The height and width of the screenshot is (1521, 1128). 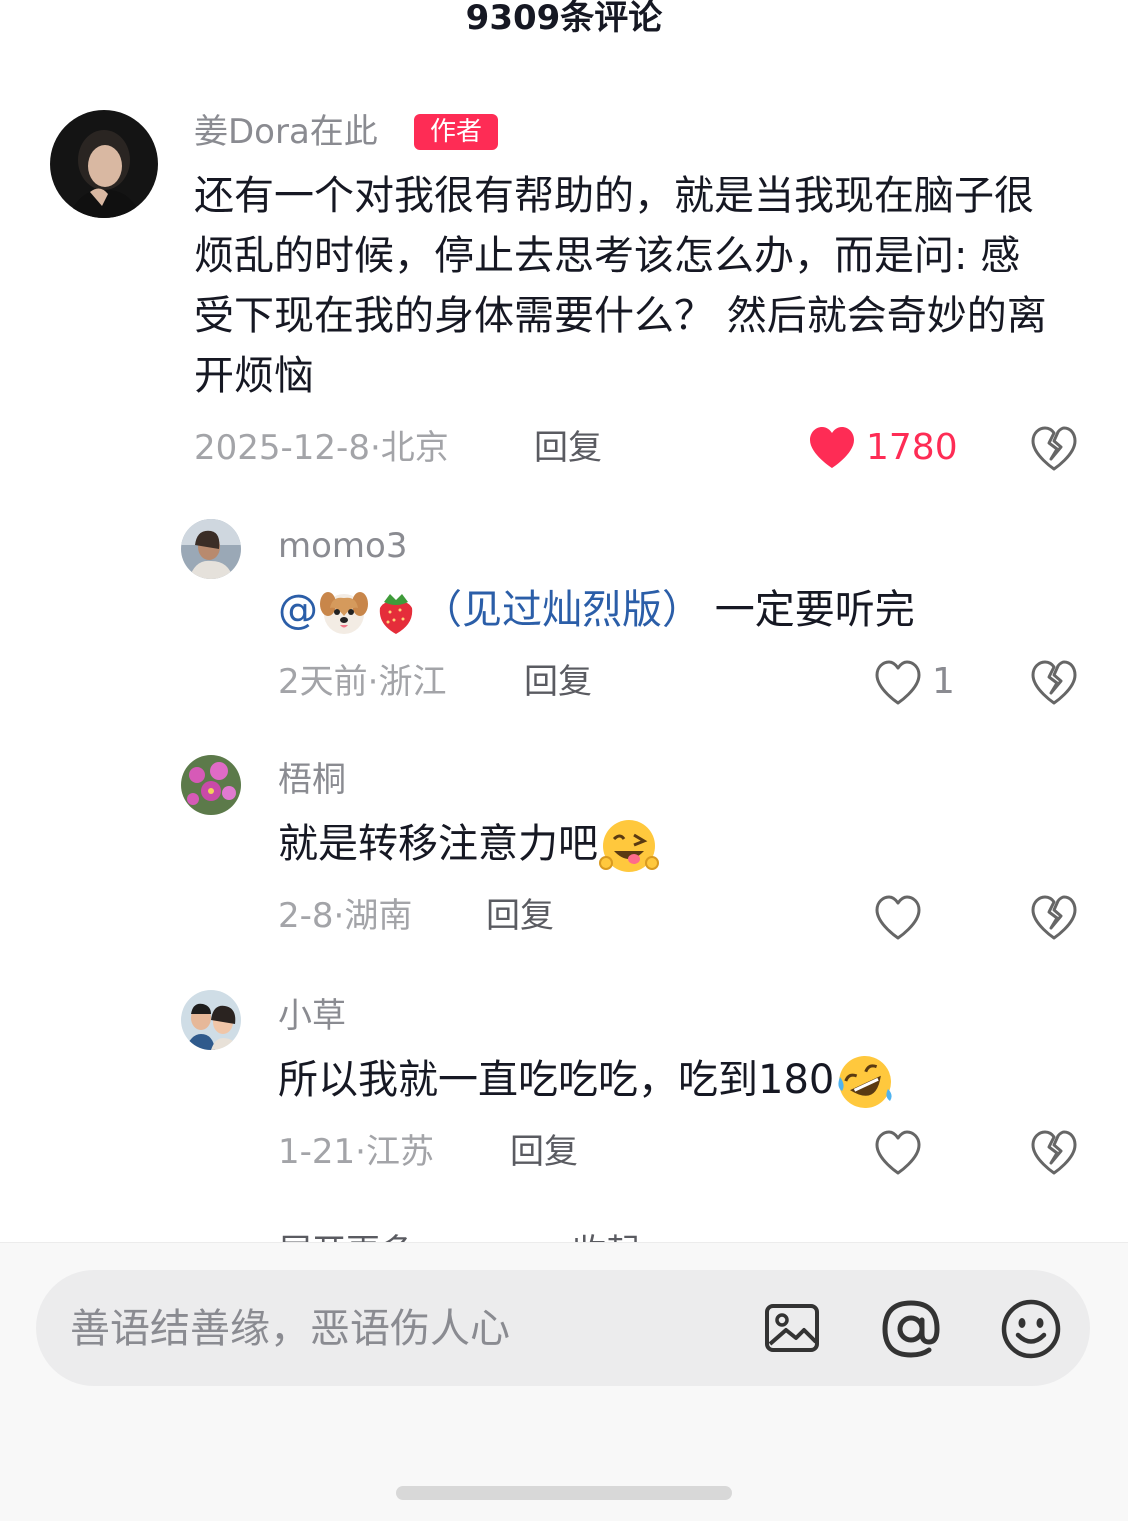 I want to click on strawberry-emoji-icon, so click(x=396, y=612).